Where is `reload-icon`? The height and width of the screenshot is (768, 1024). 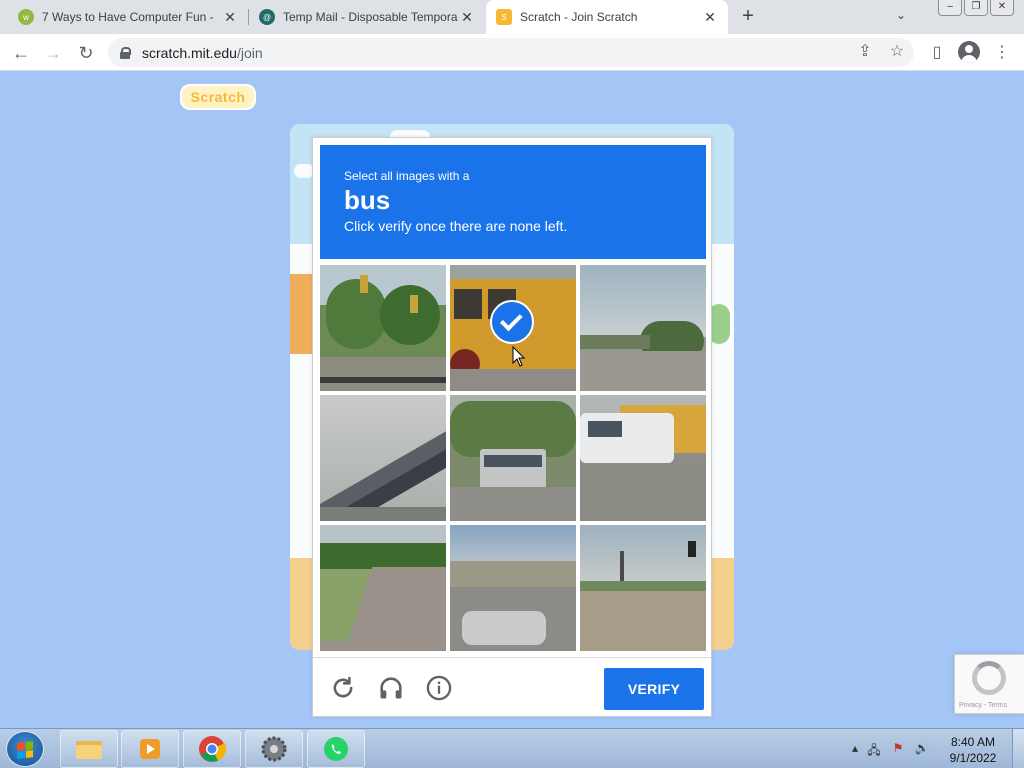 reload-icon is located at coordinates (343, 688).